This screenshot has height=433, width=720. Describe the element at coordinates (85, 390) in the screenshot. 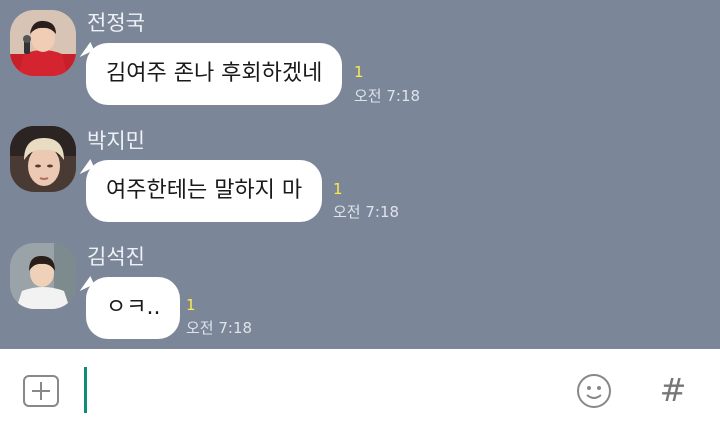

I see `text-cursor` at that location.